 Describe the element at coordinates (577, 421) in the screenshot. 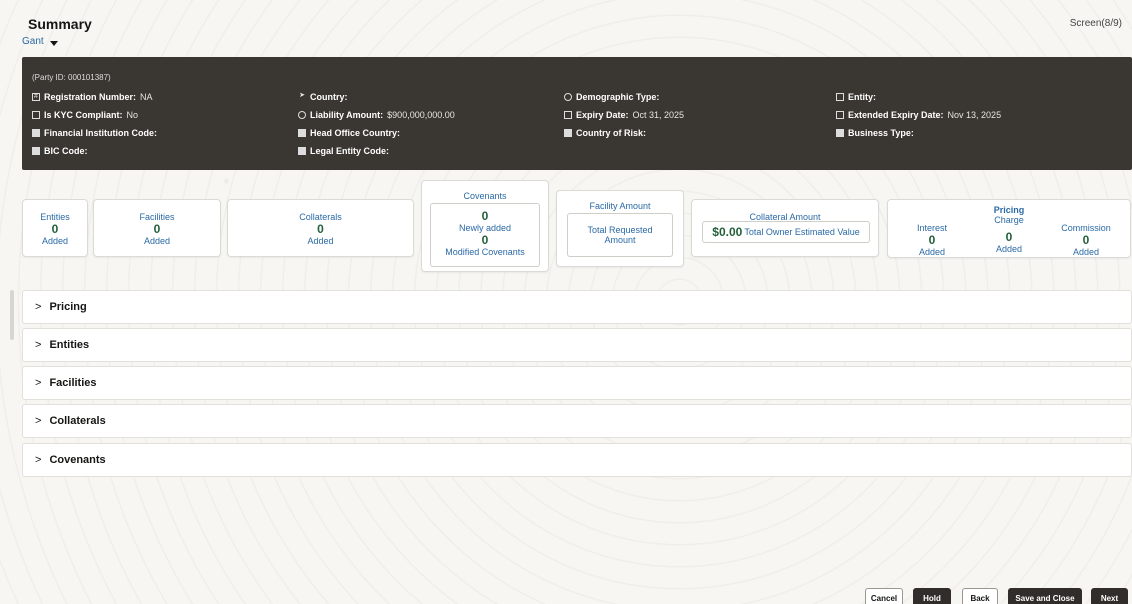

I see `section-collaterals: > Collaterals` at that location.